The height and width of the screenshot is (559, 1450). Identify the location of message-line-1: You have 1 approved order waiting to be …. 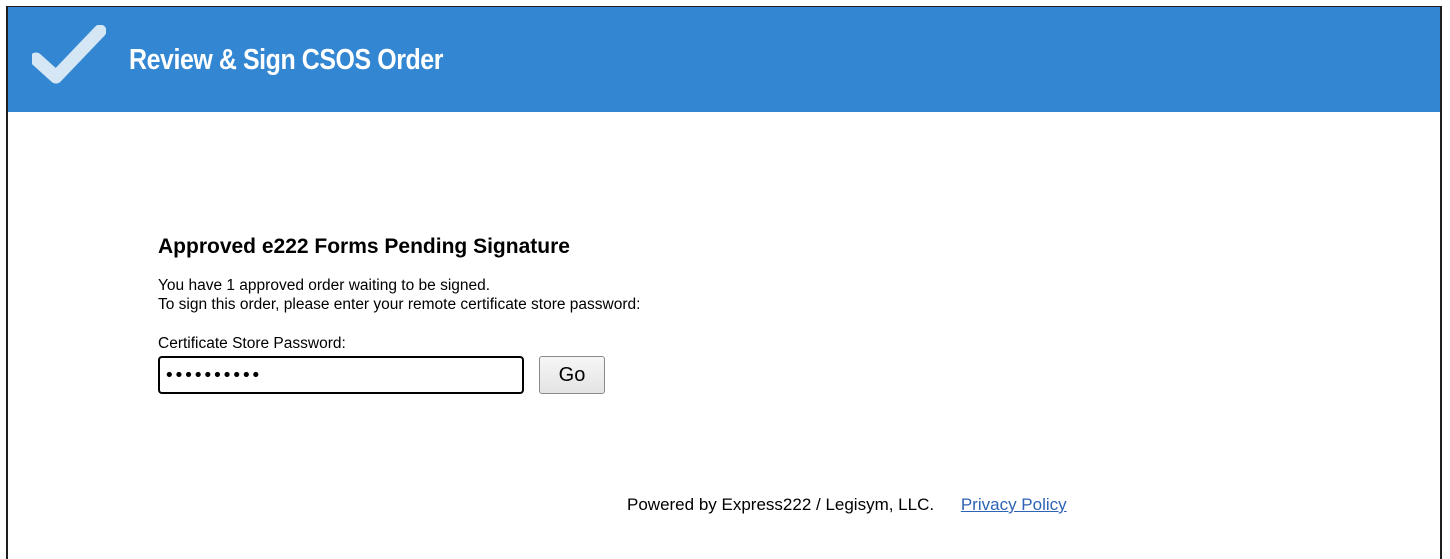
(324, 285).